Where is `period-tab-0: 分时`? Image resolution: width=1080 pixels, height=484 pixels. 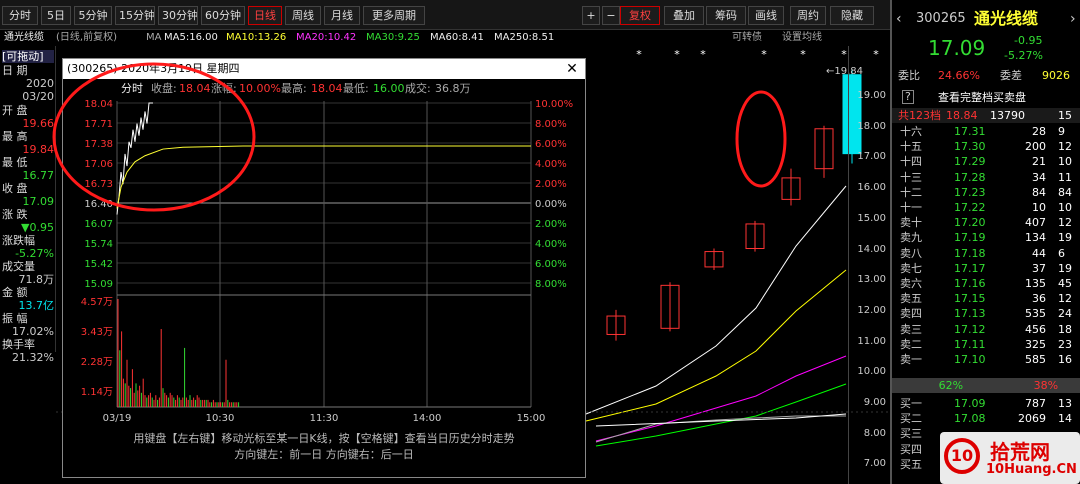 period-tab-0: 分时 is located at coordinates (20, 15).